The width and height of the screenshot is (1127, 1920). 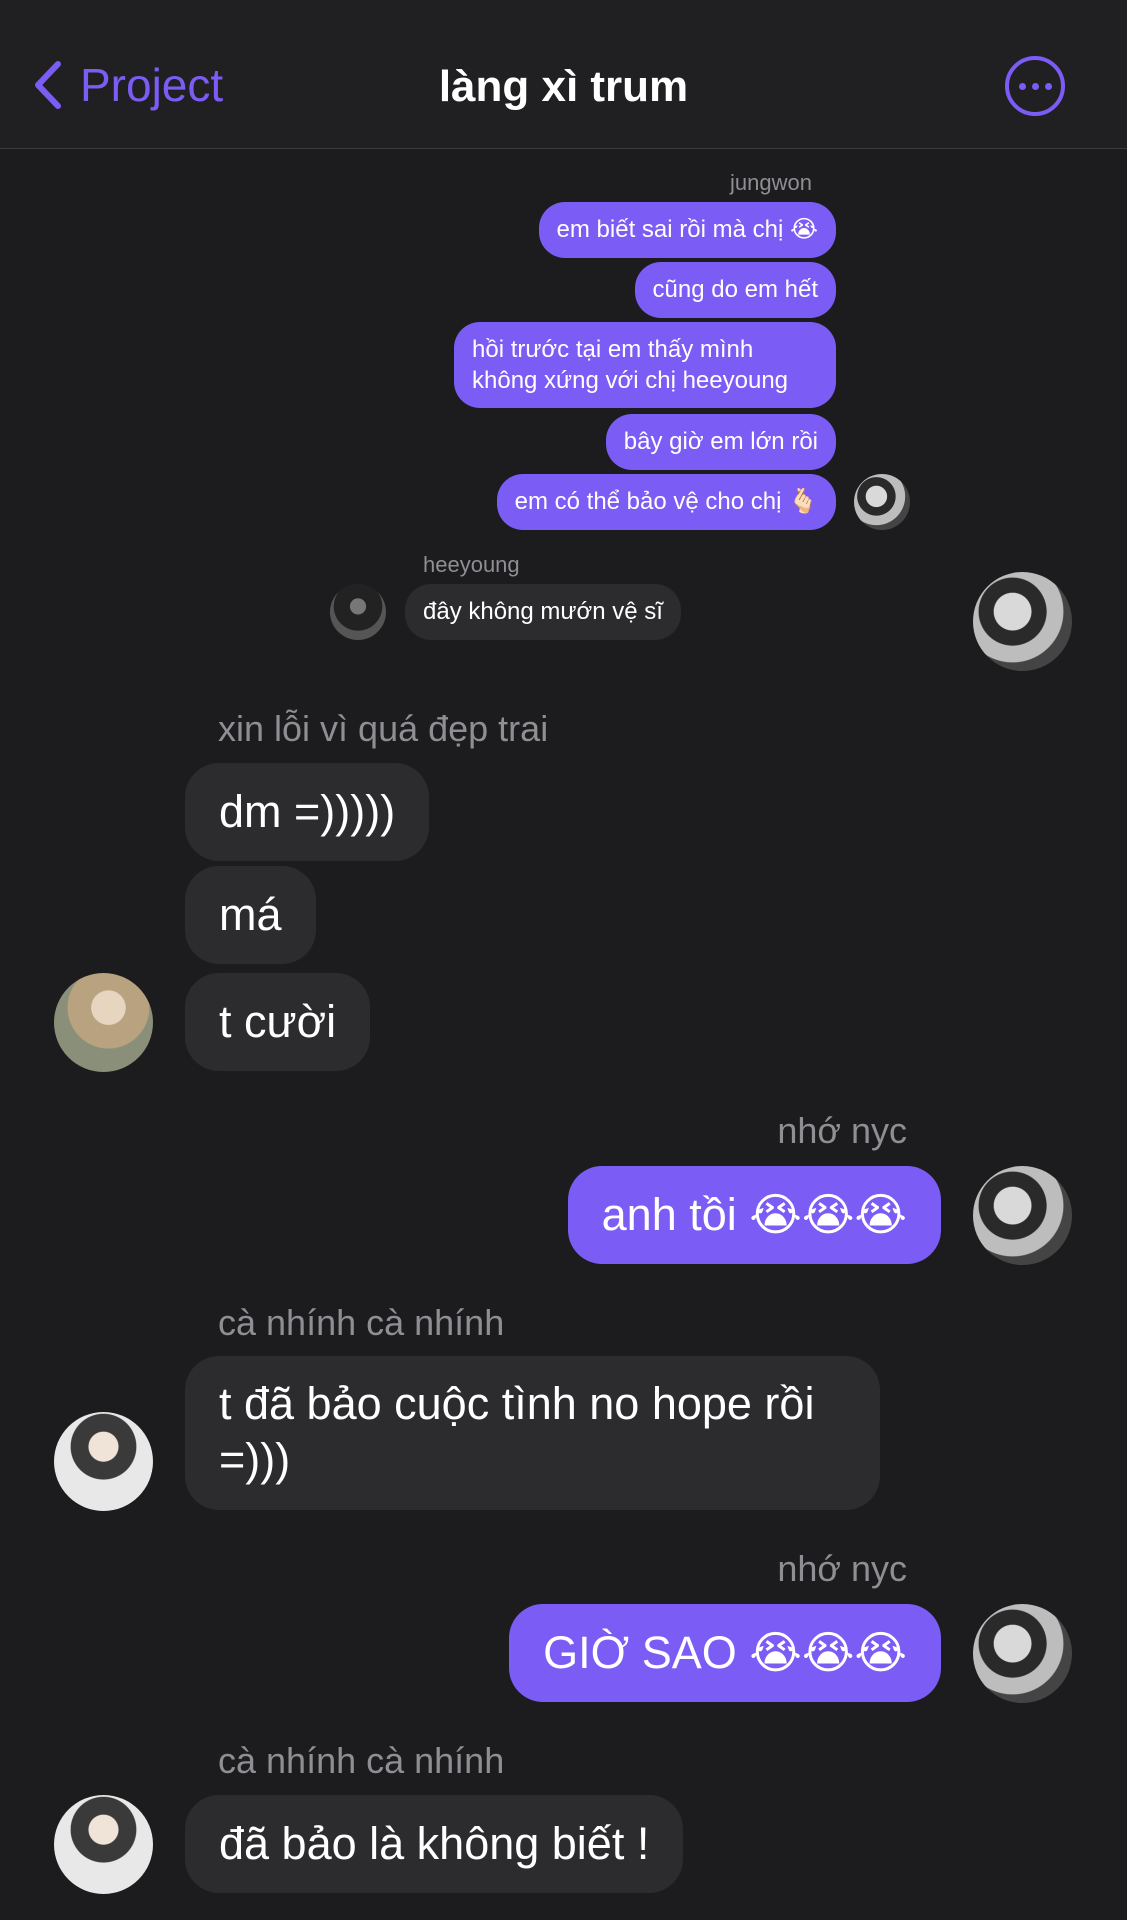 What do you see at coordinates (471, 564) in the screenshot?
I see `screenshot-sender-name: heeyoung` at bounding box center [471, 564].